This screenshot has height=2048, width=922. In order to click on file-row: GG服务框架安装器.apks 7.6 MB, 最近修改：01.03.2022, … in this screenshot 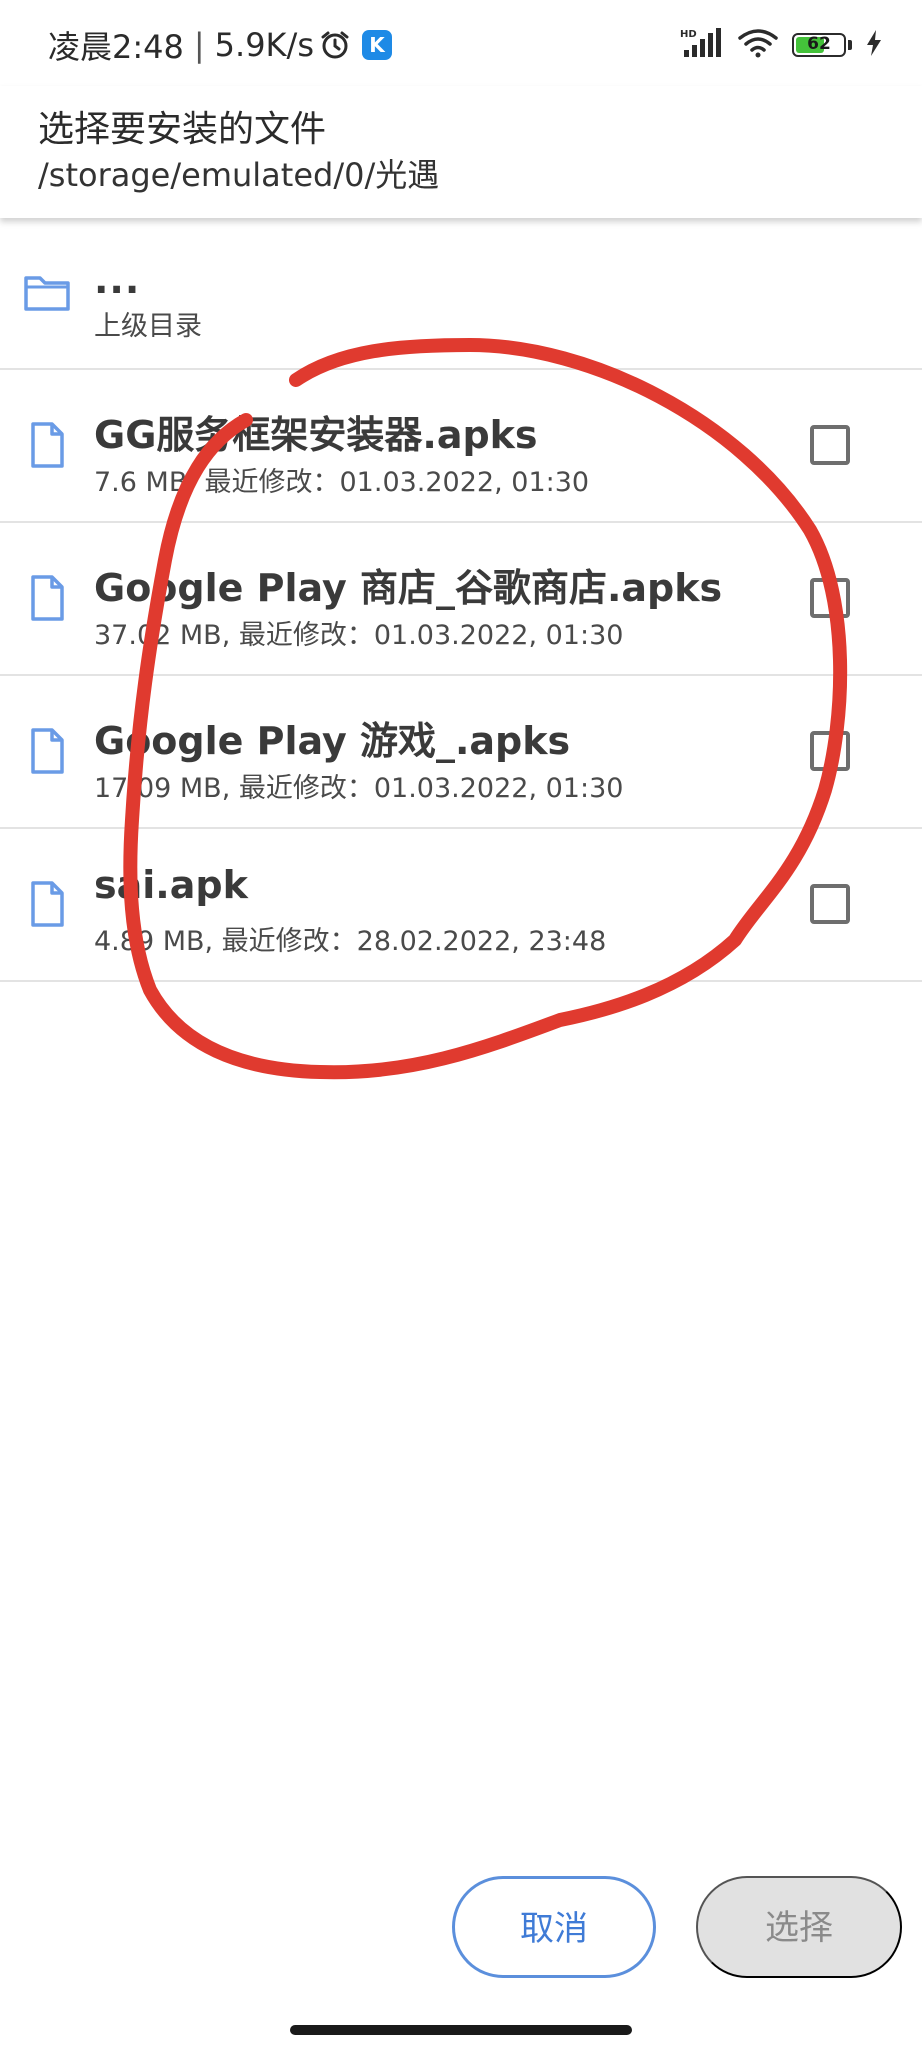, I will do `click(461, 446)`.